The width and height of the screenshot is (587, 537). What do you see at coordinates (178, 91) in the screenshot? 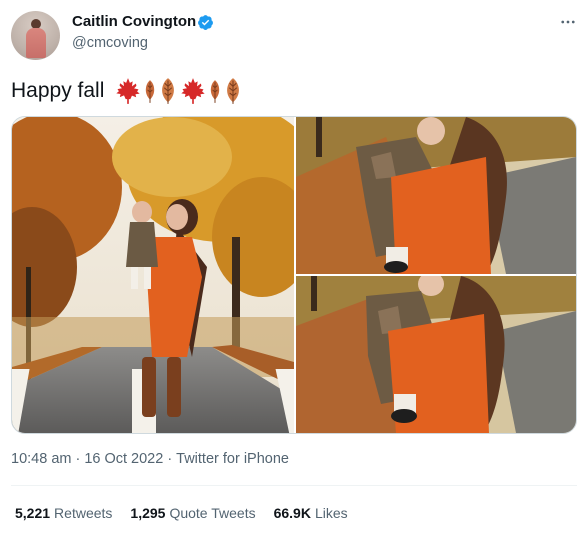
I see `tweet-emojis` at bounding box center [178, 91].